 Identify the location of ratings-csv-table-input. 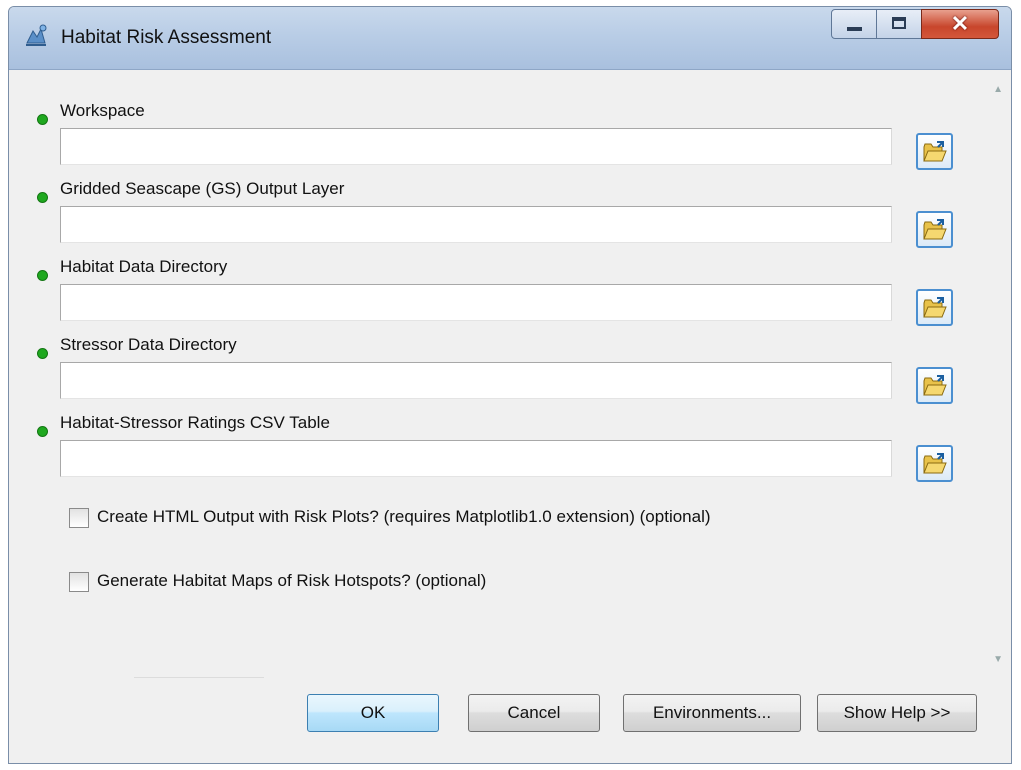
(476, 458).